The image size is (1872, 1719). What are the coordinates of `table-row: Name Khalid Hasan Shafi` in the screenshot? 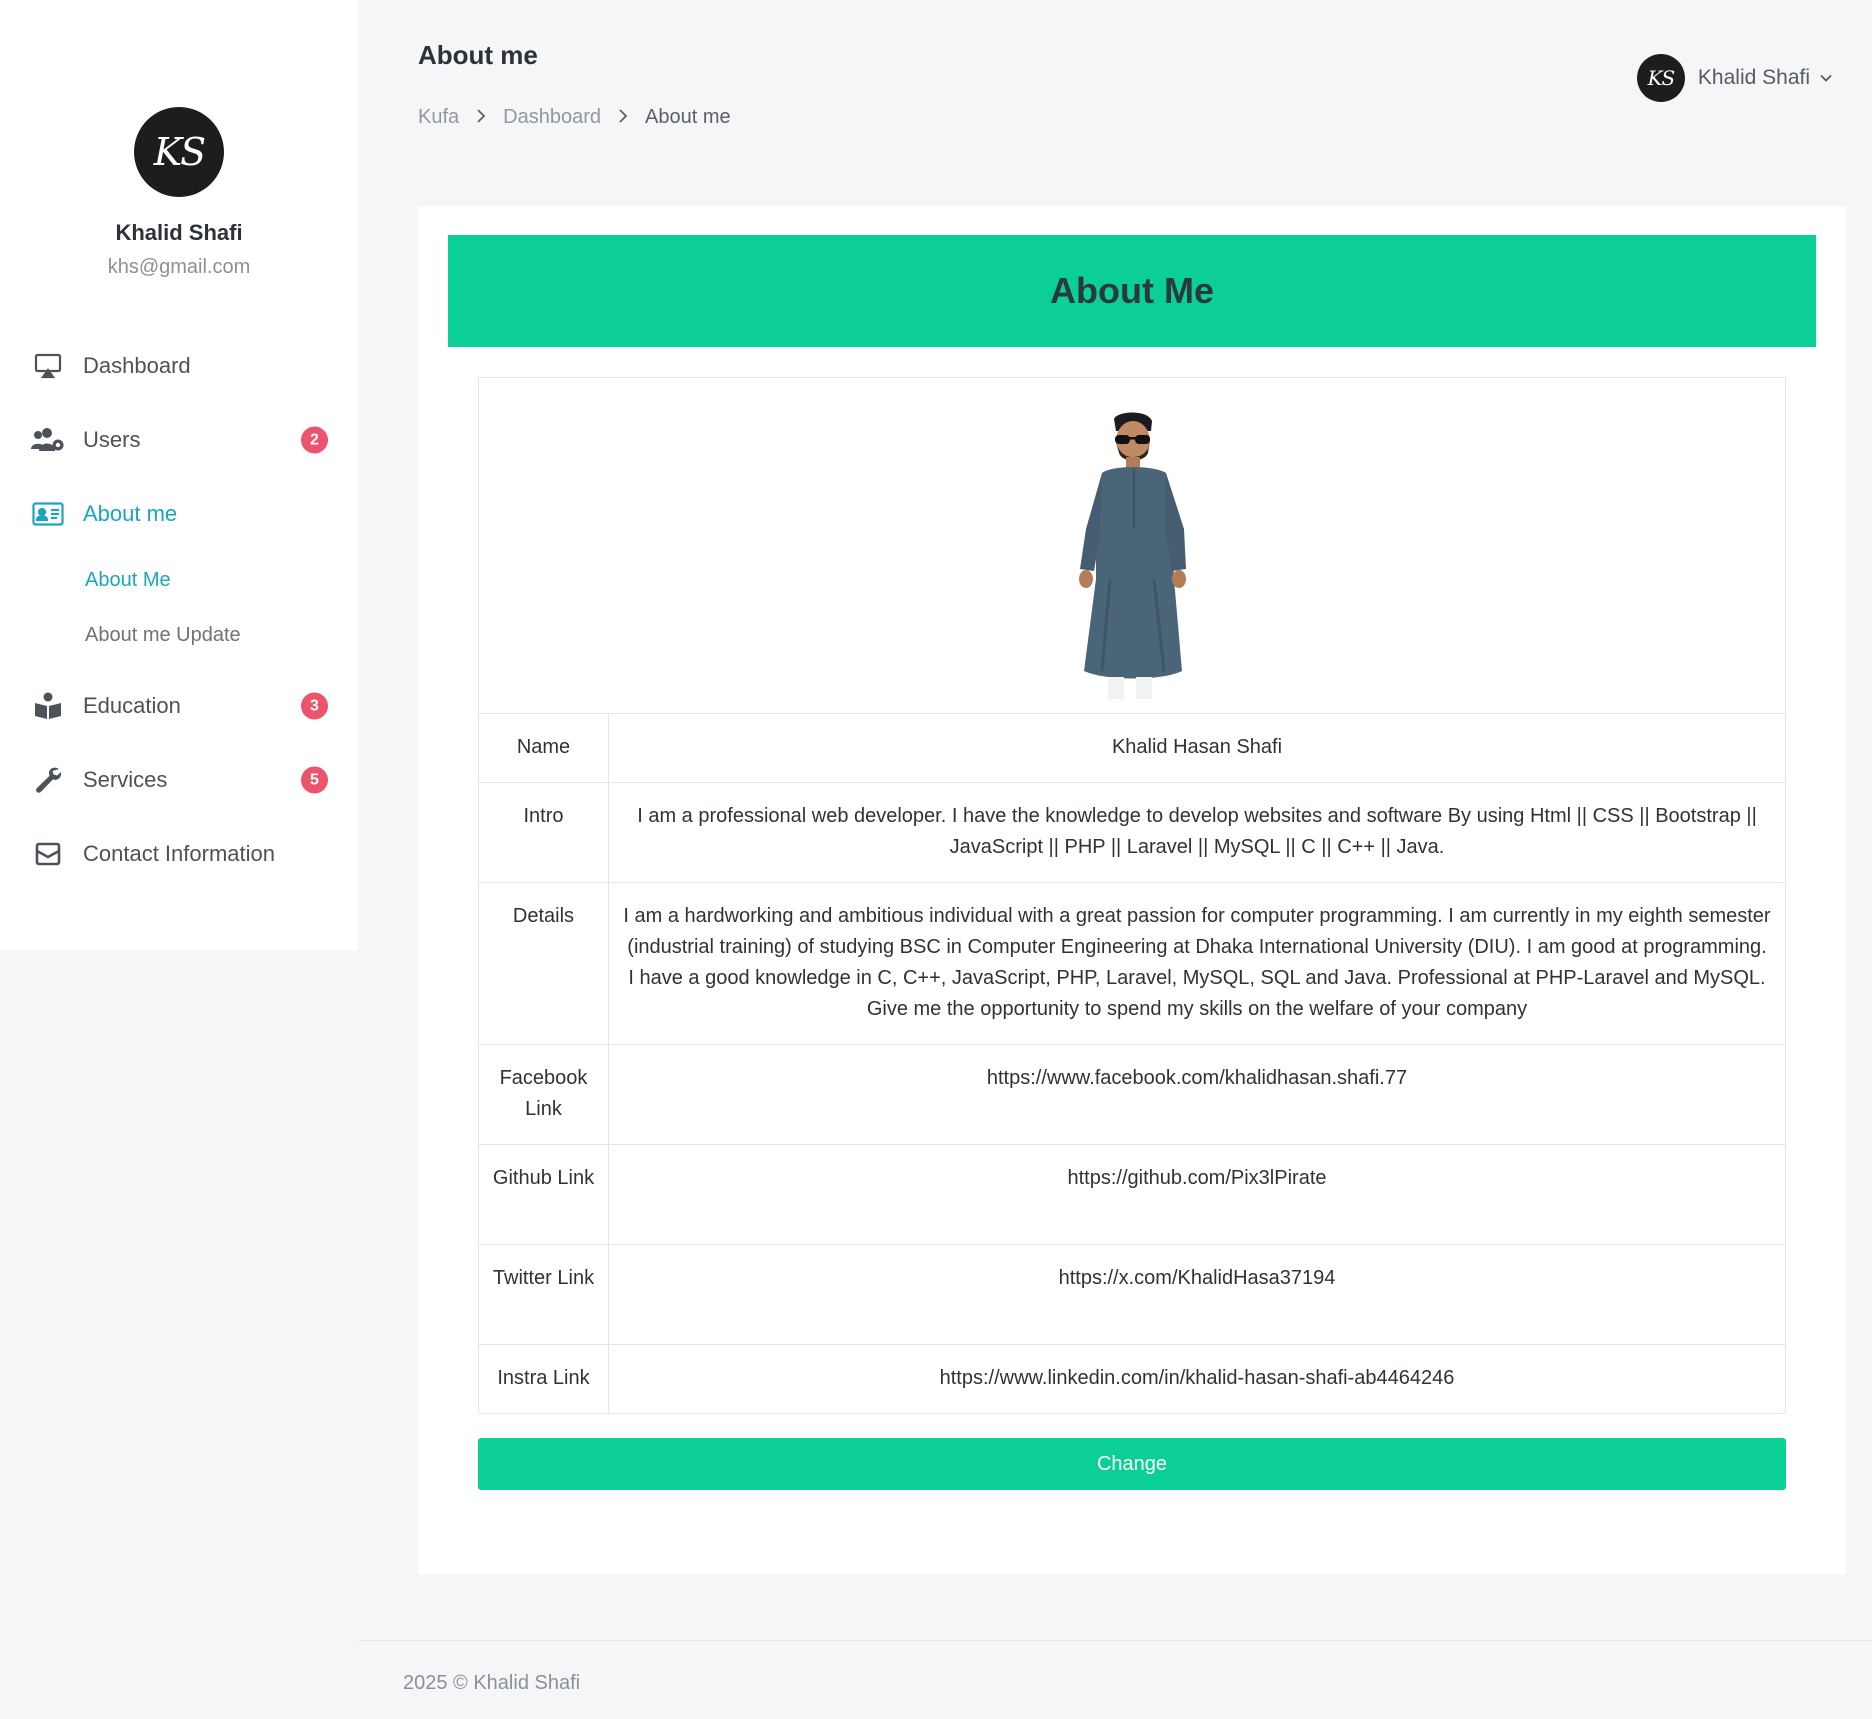 It's located at (1132, 748).